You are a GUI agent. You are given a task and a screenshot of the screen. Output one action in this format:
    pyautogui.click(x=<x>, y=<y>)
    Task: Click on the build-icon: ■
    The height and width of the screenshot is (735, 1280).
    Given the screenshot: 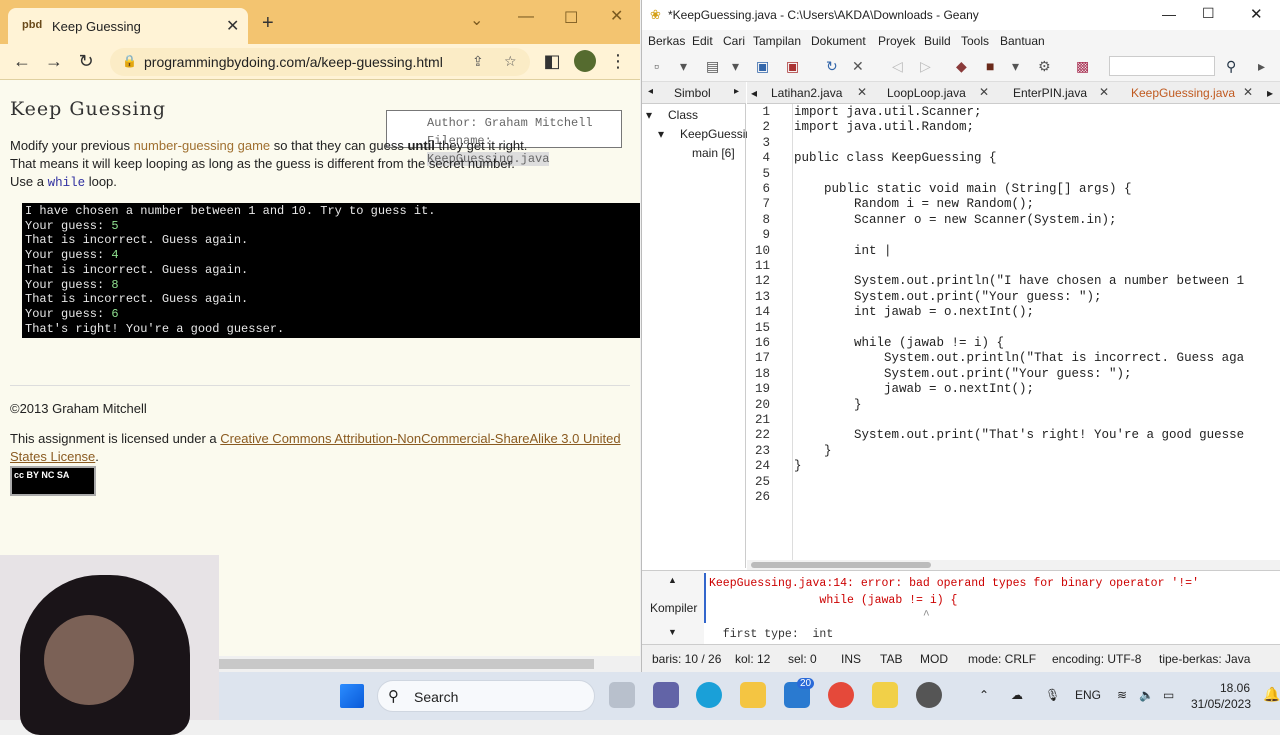 What is the action you would take?
    pyautogui.click(x=990, y=66)
    